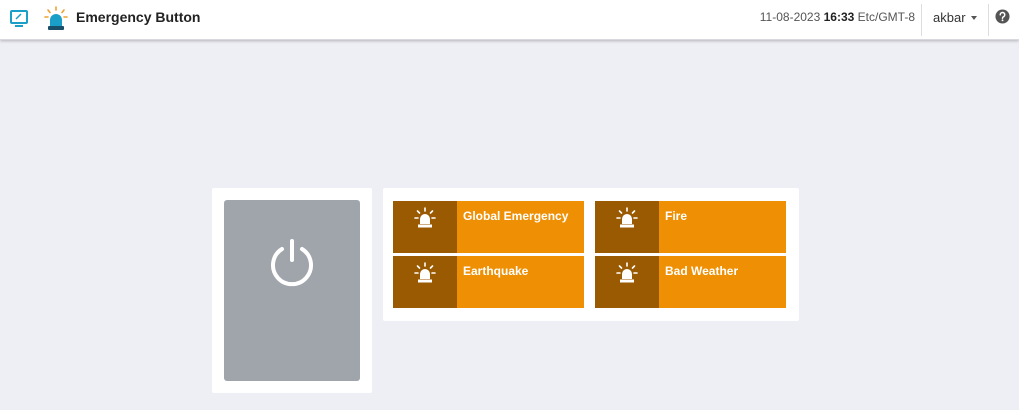  What do you see at coordinates (790, 17) in the screenshot?
I see `date-text: 11-08-2023` at bounding box center [790, 17].